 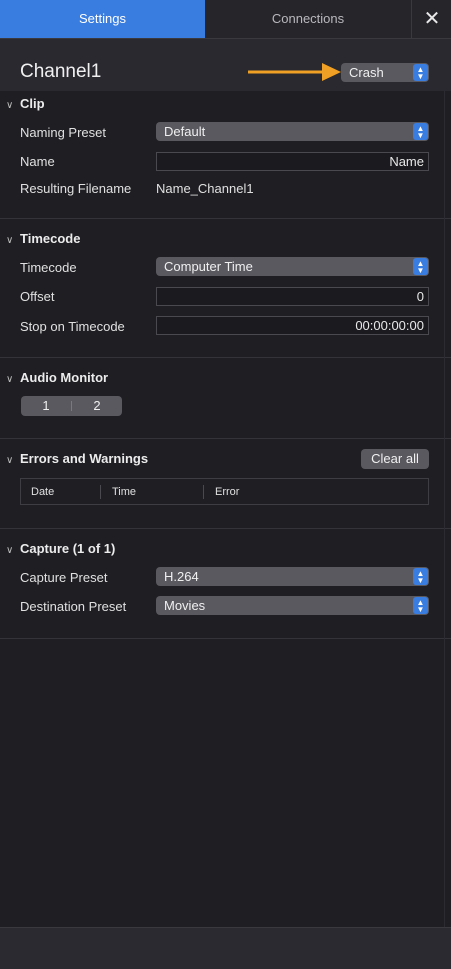 I want to click on resulting-filename-label: Resulting Filename, so click(x=76, y=188).